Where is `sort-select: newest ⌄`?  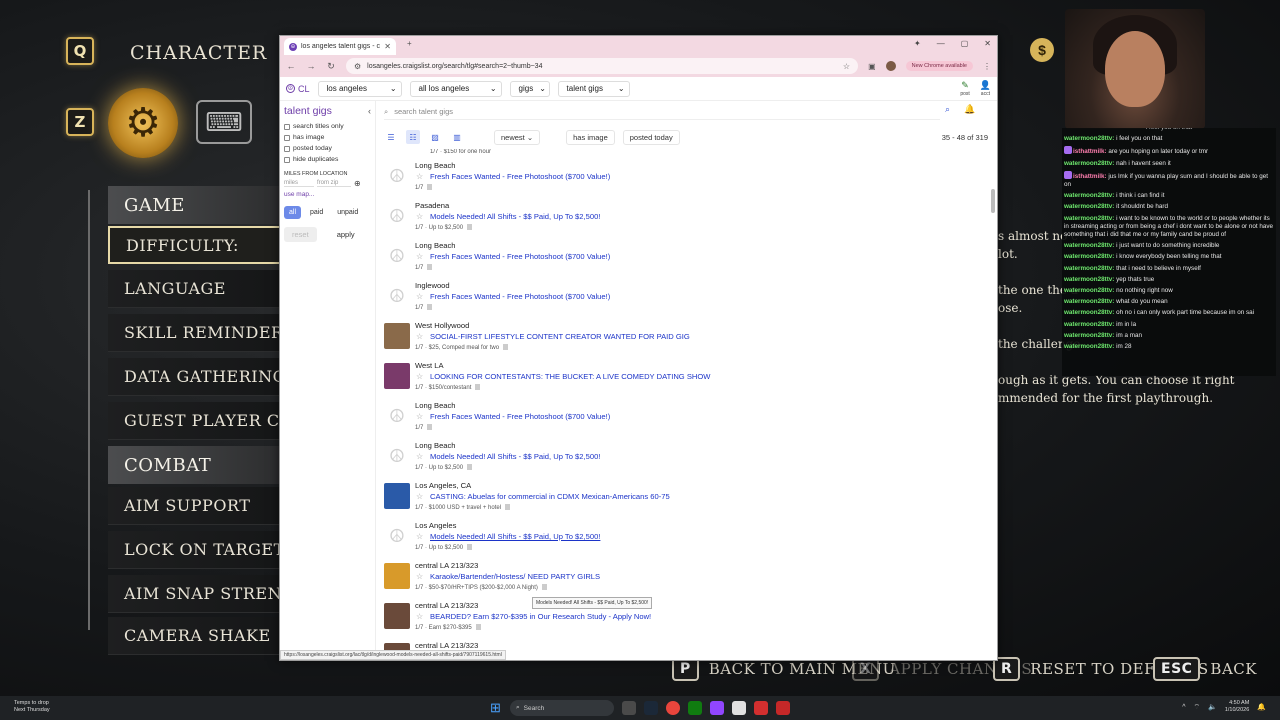
sort-select: newest ⌄ is located at coordinates (517, 137).